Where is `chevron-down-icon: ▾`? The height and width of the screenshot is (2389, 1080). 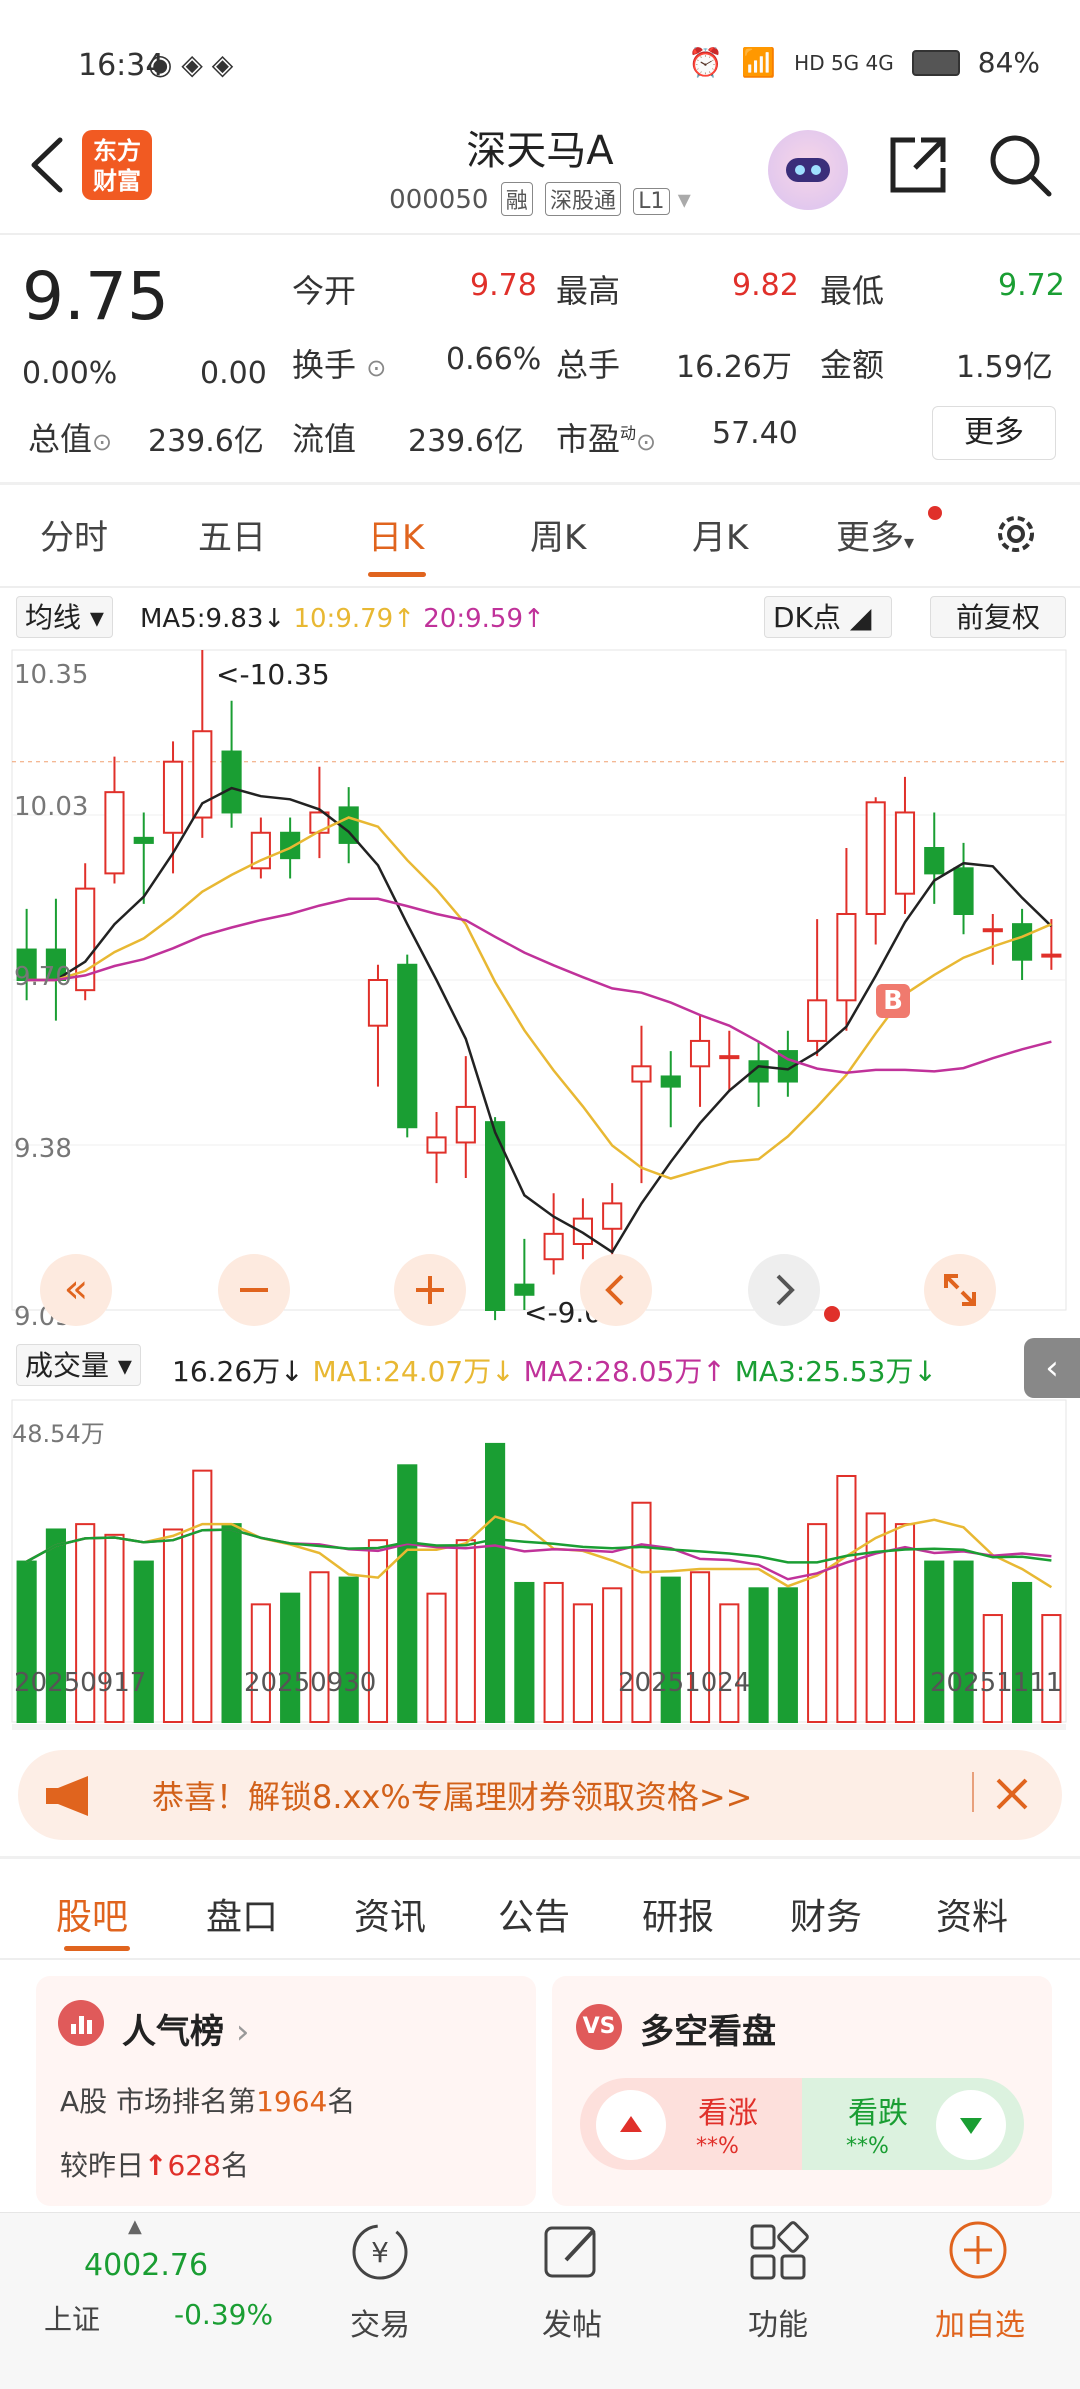 chevron-down-icon: ▾ is located at coordinates (684, 200).